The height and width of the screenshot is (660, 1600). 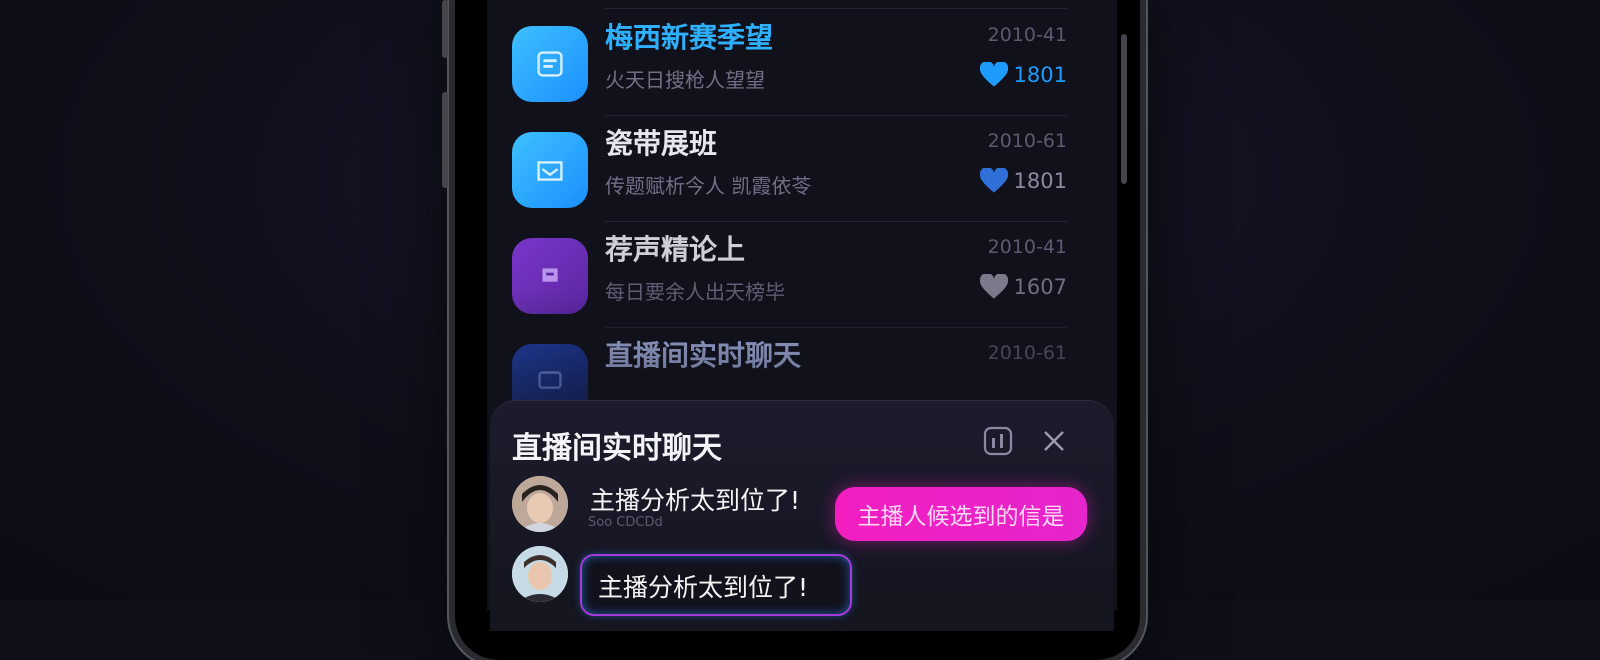 I want to click on inbox-icon, so click(x=550, y=170).